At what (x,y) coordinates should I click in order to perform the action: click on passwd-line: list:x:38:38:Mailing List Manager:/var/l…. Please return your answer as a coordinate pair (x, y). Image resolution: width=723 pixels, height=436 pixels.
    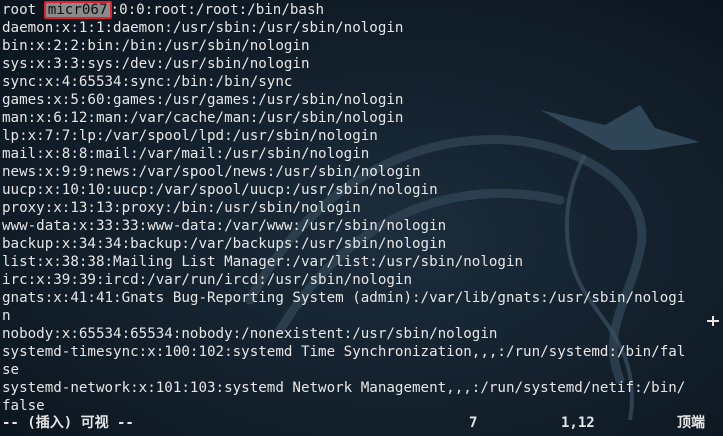
    Looking at the image, I should click on (263, 262).